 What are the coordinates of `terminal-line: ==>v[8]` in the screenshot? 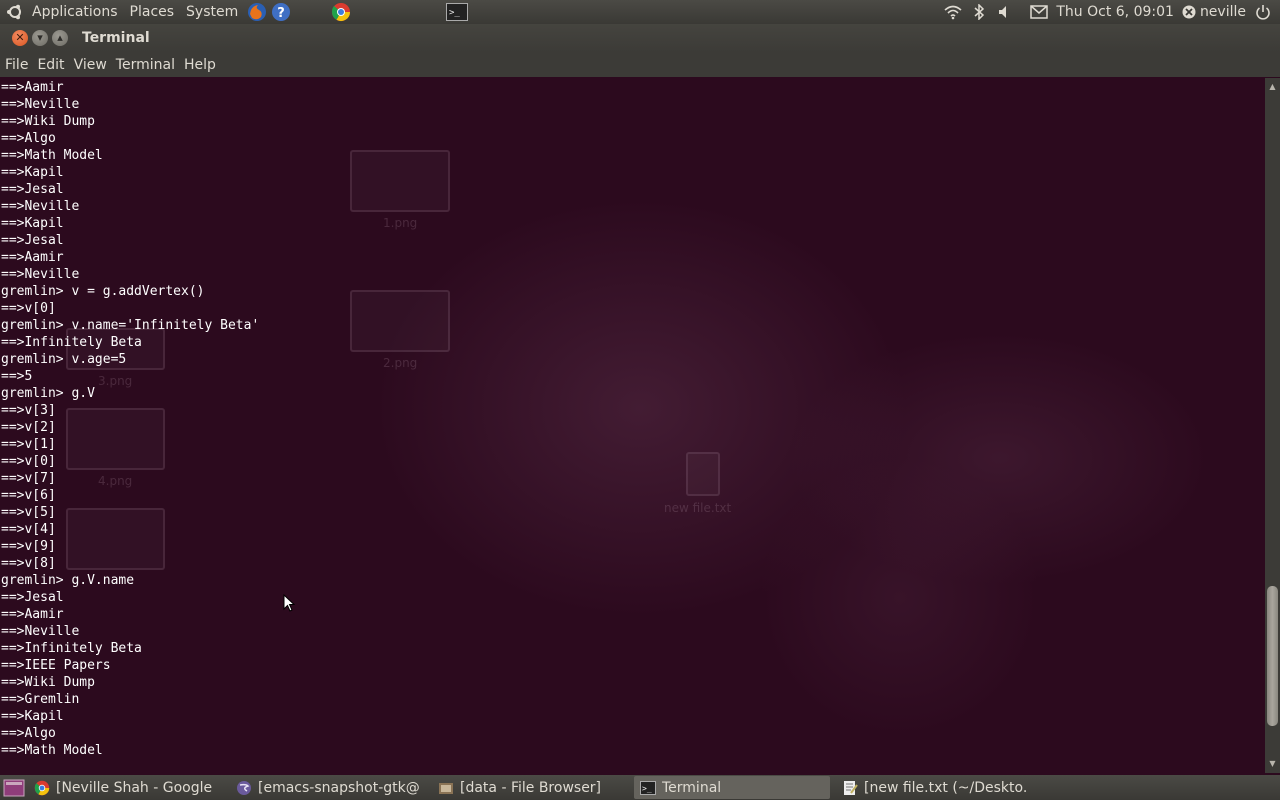 It's located at (28, 563).